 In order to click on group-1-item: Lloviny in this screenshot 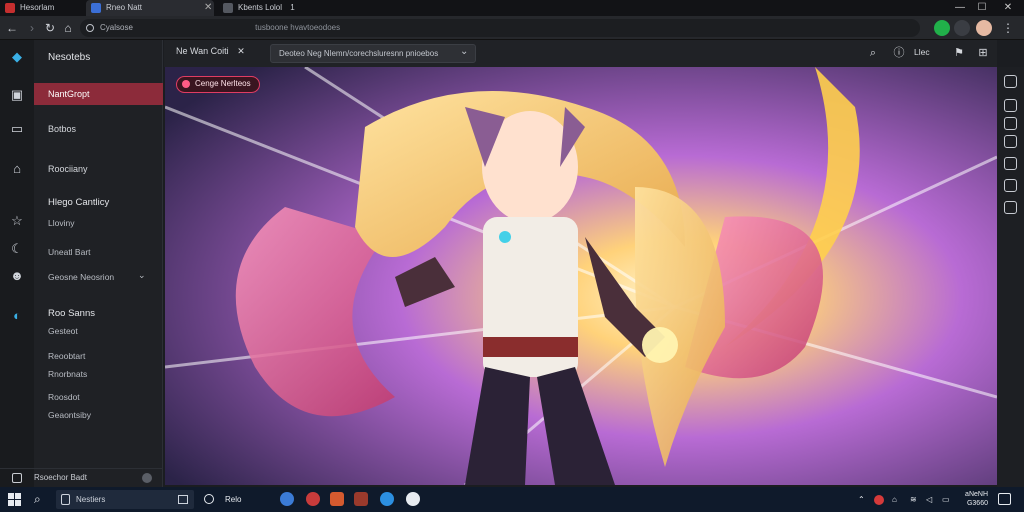, I will do `click(61, 223)`.